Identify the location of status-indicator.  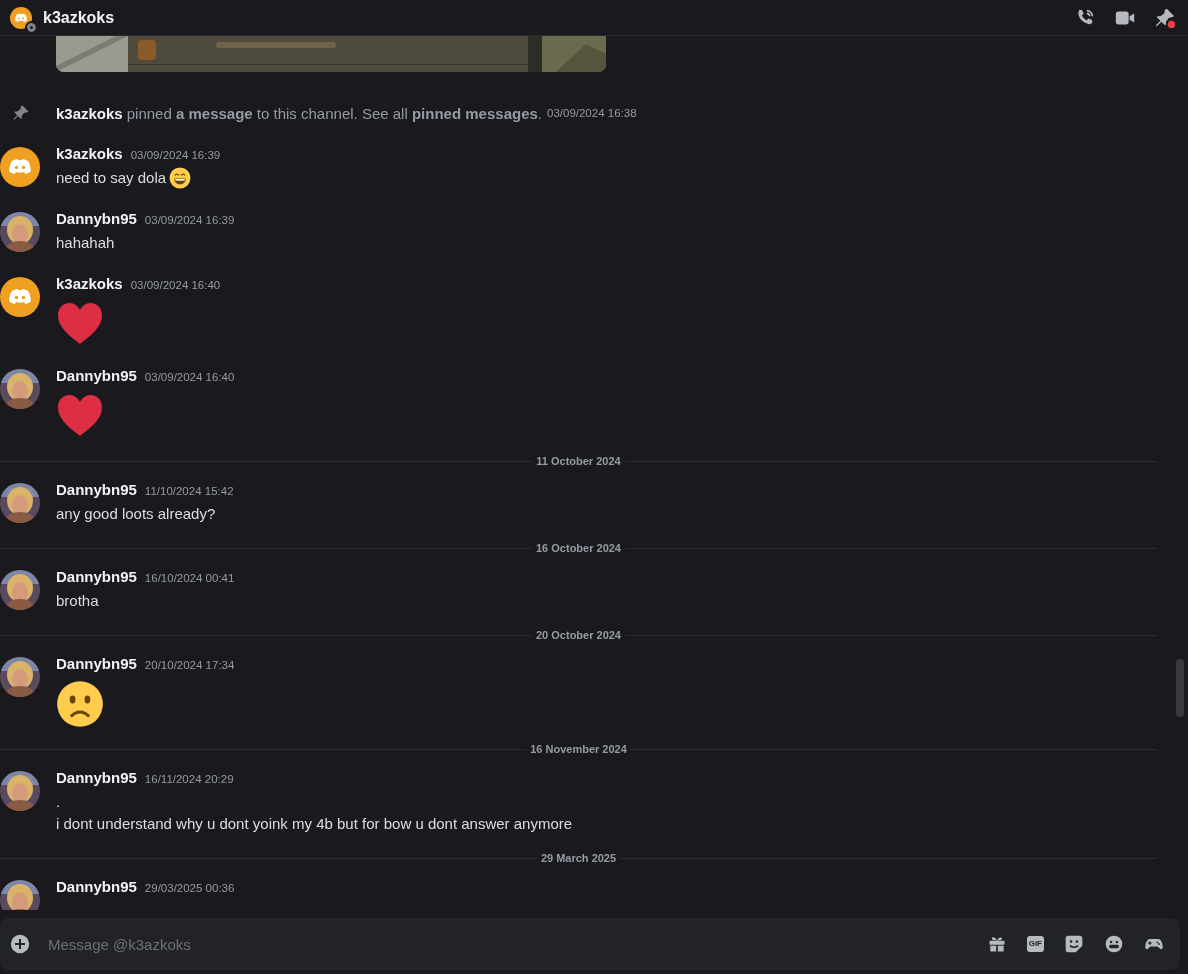
(31, 27).